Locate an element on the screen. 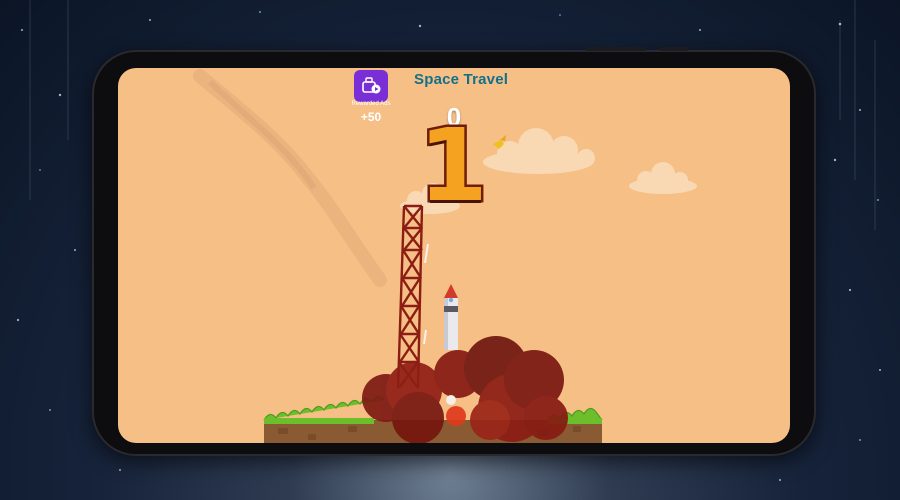  rocket-icon is located at coordinates (451, 317).